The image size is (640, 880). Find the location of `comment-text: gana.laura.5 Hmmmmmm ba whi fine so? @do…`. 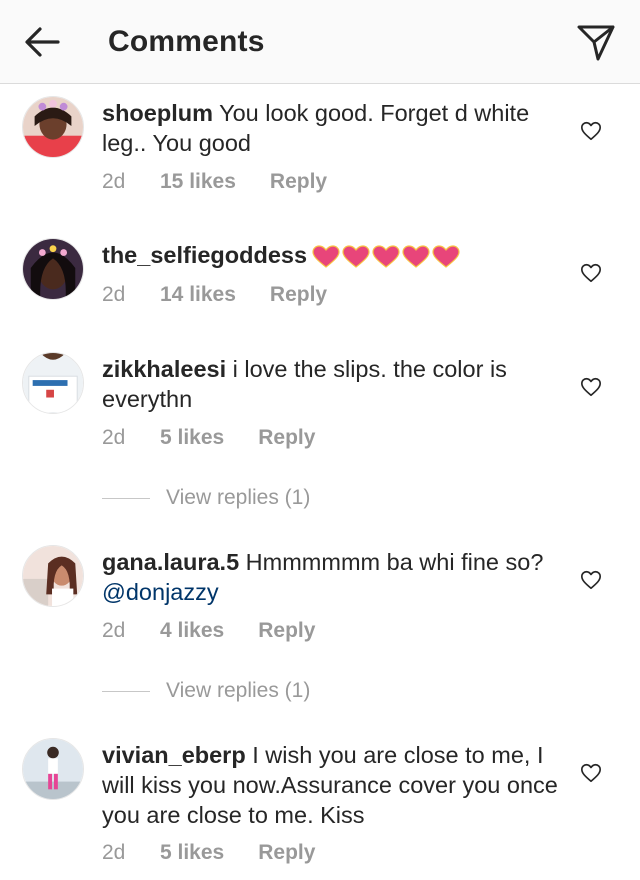

comment-text: gana.laura.5 Hmmmmmm ba whi fine so? @do… is located at coordinates (332, 577).